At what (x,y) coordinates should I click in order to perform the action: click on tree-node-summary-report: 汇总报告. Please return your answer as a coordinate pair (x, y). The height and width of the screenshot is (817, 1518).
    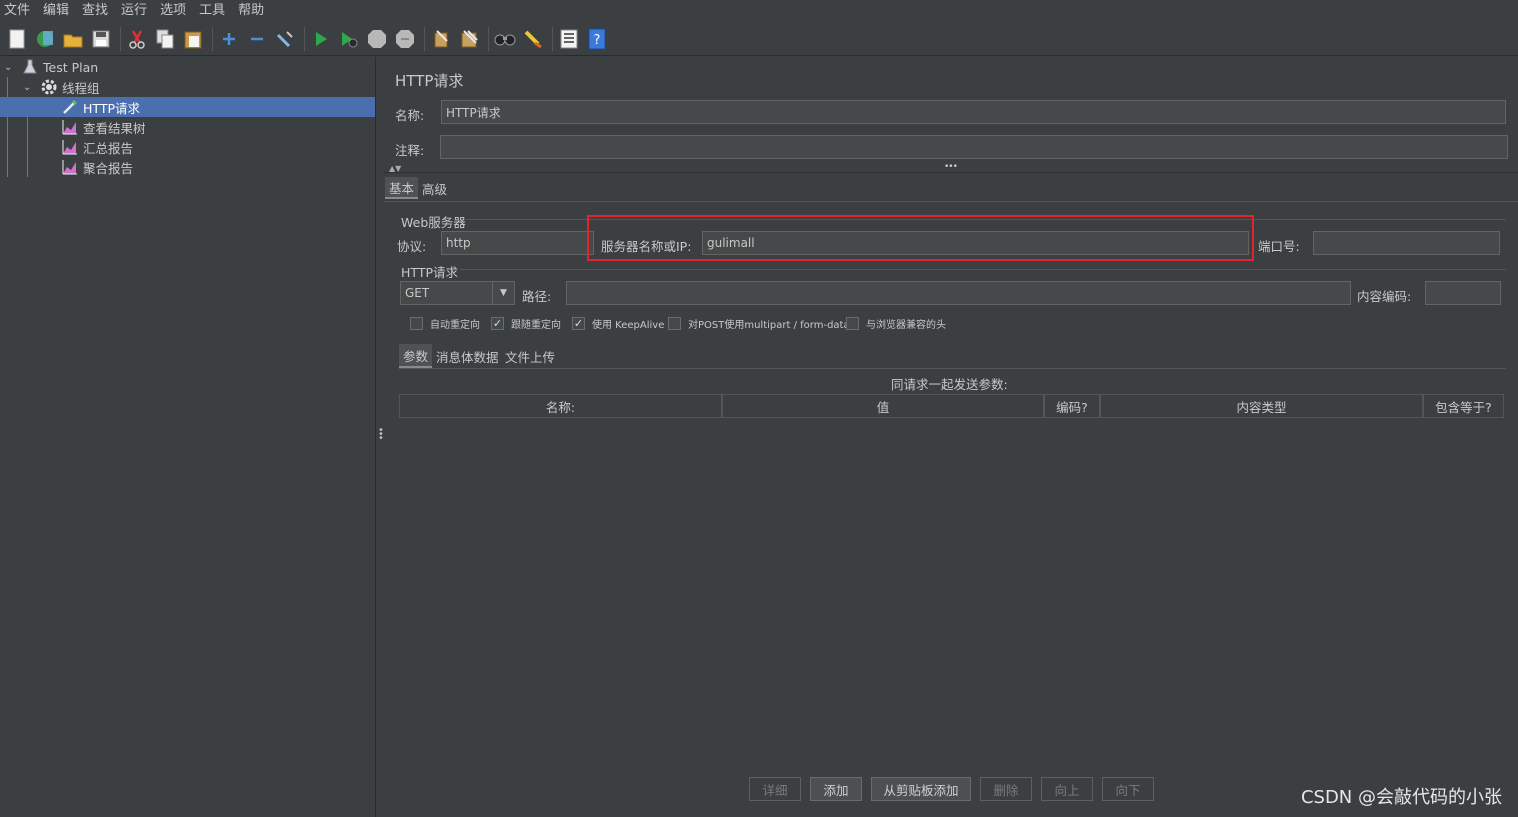
    Looking at the image, I should click on (97, 147).